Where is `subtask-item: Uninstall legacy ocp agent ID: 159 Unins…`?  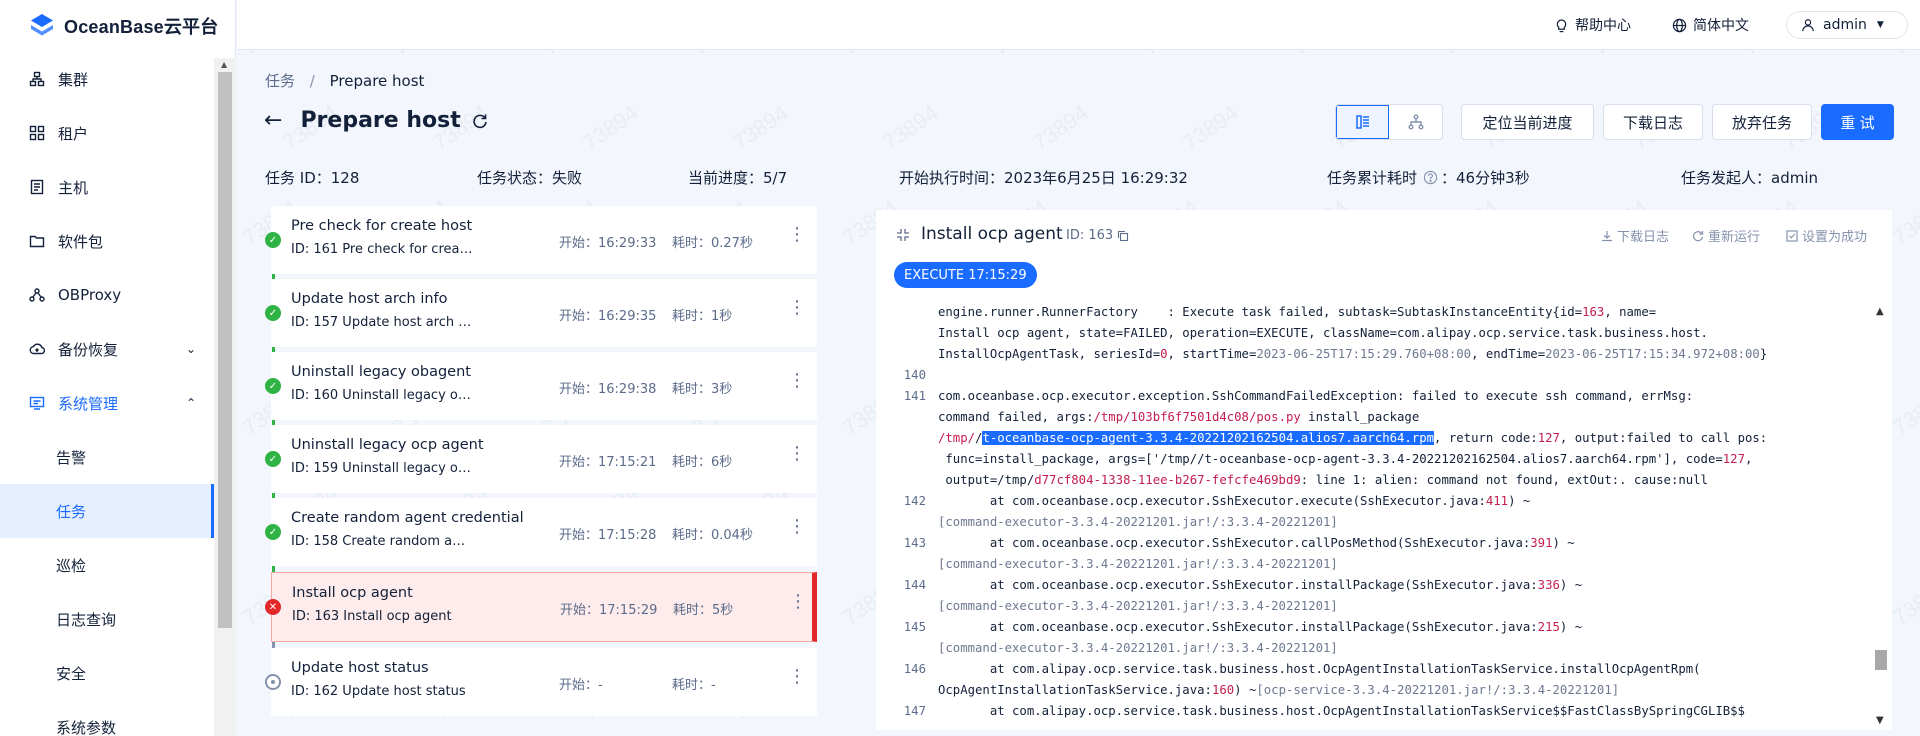 subtask-item: Uninstall legacy ocp agent ID: 159 Unins… is located at coordinates (544, 459).